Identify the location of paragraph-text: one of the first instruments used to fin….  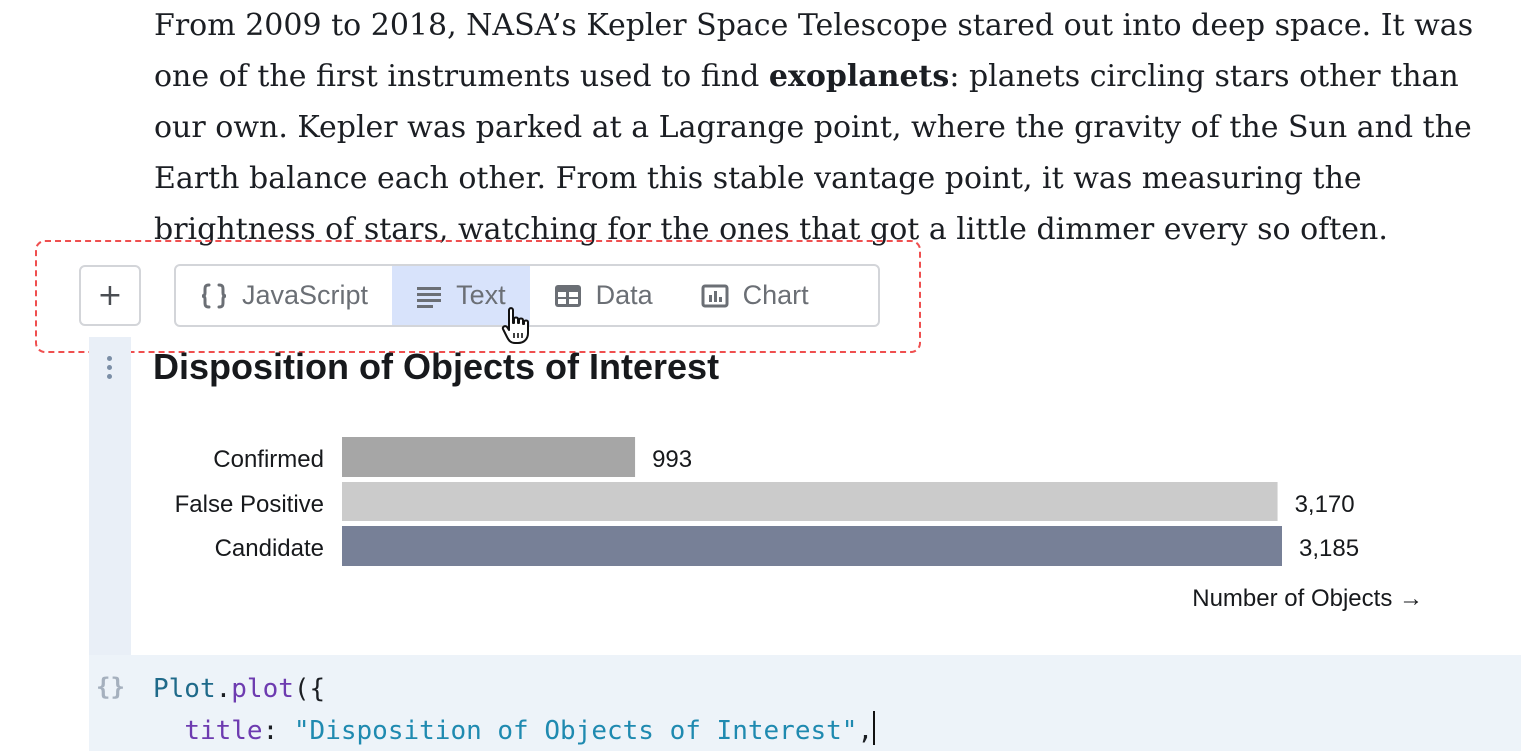
(461, 76).